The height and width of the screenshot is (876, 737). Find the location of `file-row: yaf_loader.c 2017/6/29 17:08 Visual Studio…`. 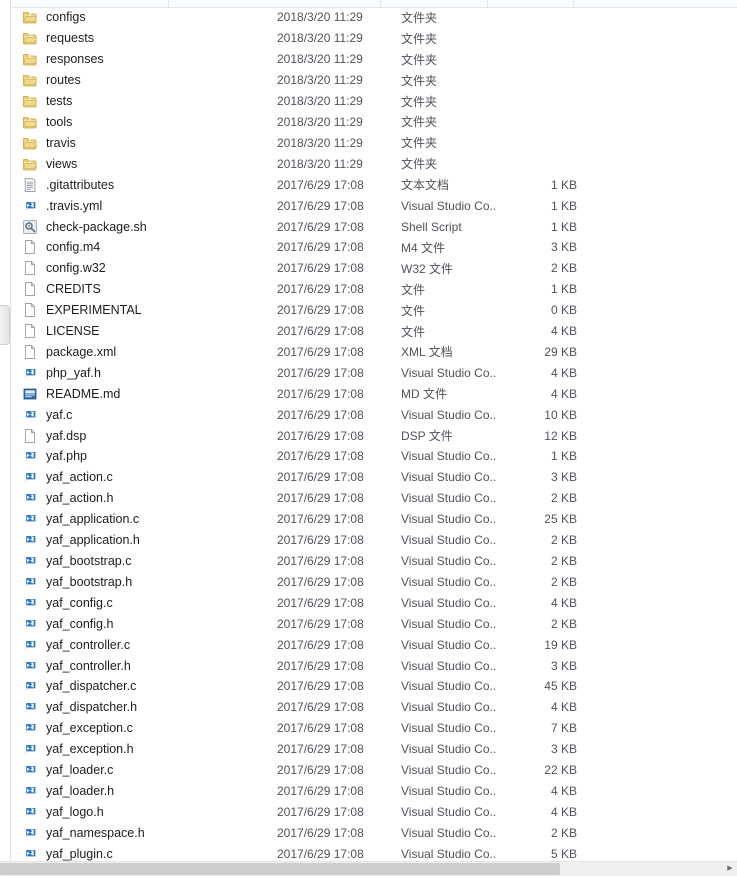

file-row: yaf_loader.c 2017/6/29 17:08 Visual Studio… is located at coordinates (374, 770).